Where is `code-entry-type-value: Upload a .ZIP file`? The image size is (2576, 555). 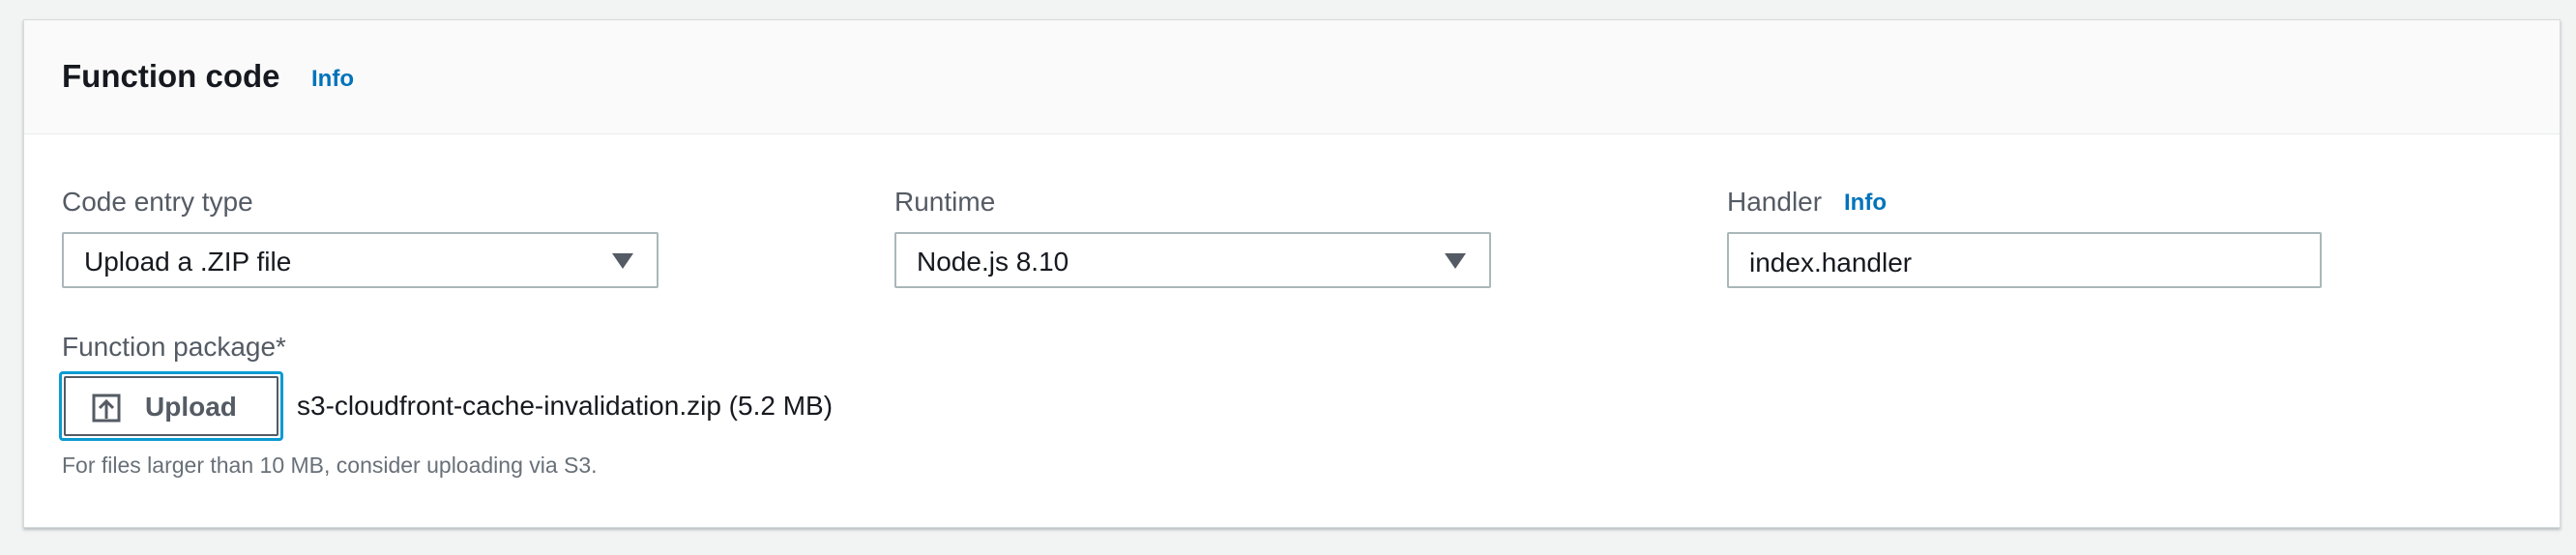
code-entry-type-value: Upload a .ZIP file is located at coordinates (188, 262).